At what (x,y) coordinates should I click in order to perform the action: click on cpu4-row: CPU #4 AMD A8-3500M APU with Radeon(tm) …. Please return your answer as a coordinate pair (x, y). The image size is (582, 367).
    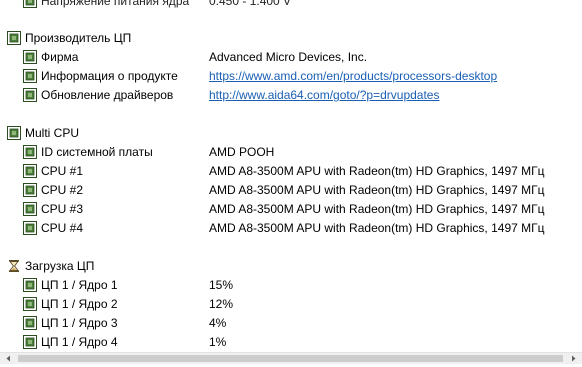
    Looking at the image, I should click on (291, 228).